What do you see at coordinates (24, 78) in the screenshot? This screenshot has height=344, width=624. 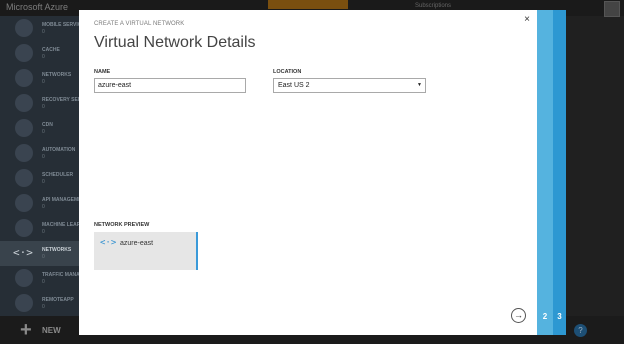 I see `network-icon` at bounding box center [24, 78].